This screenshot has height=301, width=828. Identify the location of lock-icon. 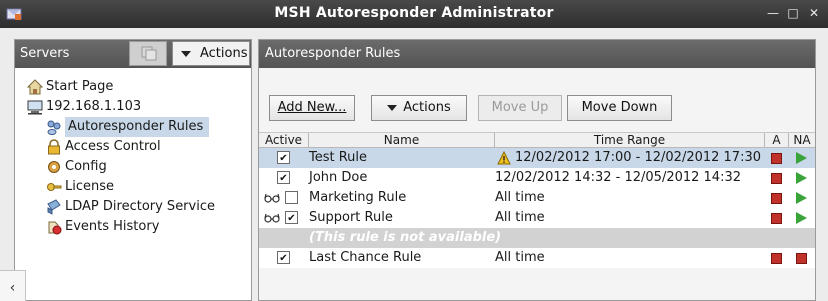
(54, 147).